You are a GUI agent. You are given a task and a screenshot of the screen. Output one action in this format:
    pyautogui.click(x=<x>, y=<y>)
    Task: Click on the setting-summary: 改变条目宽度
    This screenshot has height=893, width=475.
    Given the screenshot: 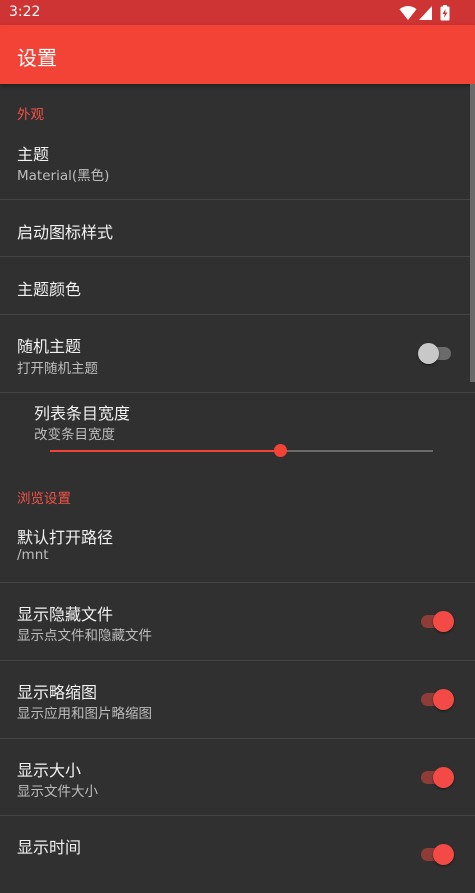 What is the action you would take?
    pyautogui.click(x=74, y=435)
    